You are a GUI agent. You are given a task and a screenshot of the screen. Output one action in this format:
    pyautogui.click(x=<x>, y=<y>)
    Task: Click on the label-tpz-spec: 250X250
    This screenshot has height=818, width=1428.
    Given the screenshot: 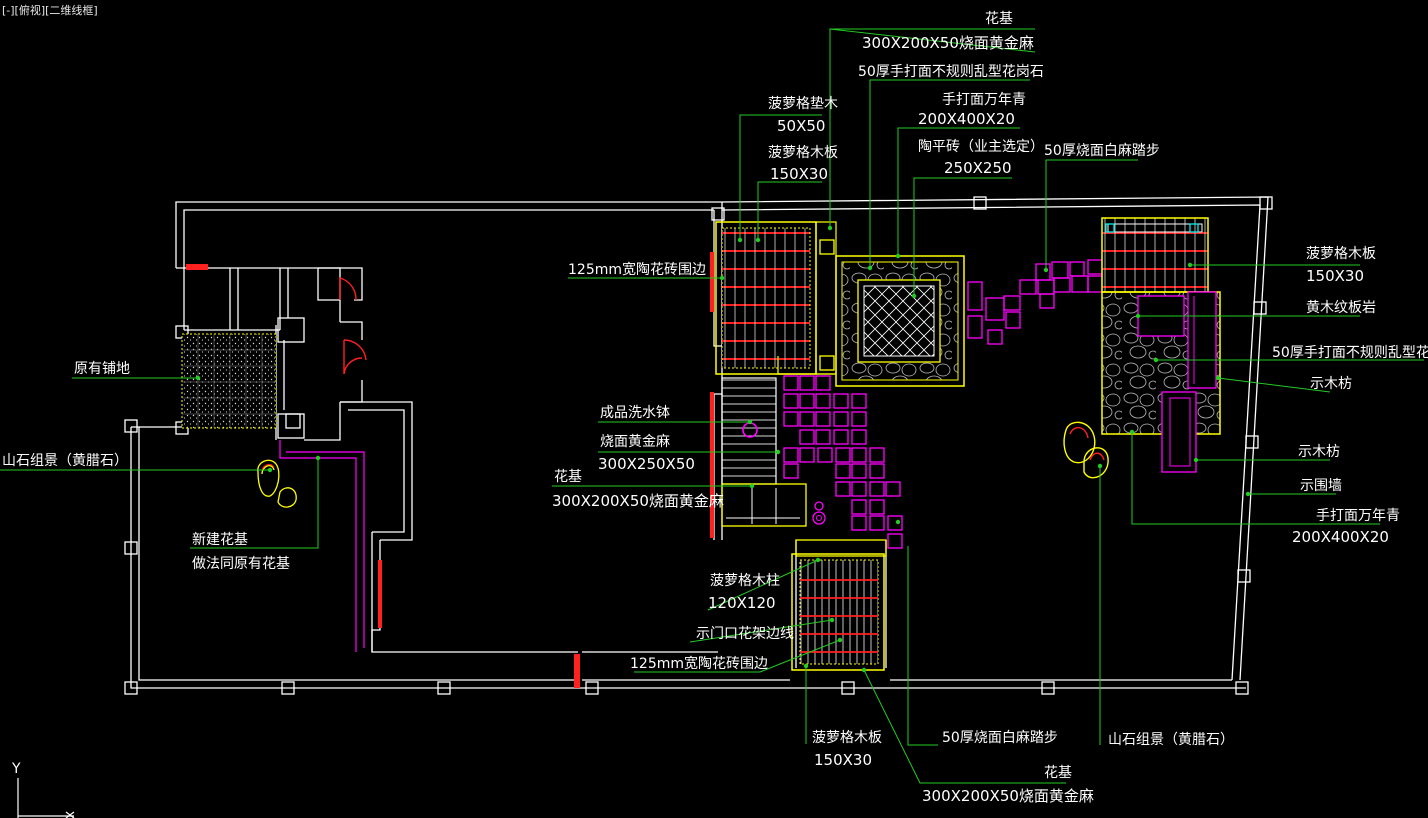 What is the action you would take?
    pyautogui.click(x=978, y=168)
    